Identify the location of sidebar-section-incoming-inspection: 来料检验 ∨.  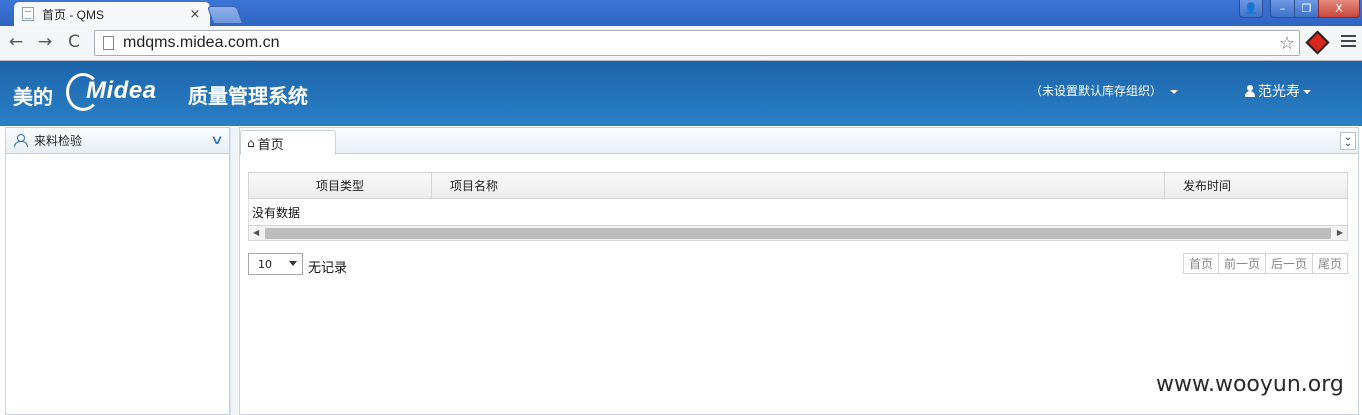
(117, 141).